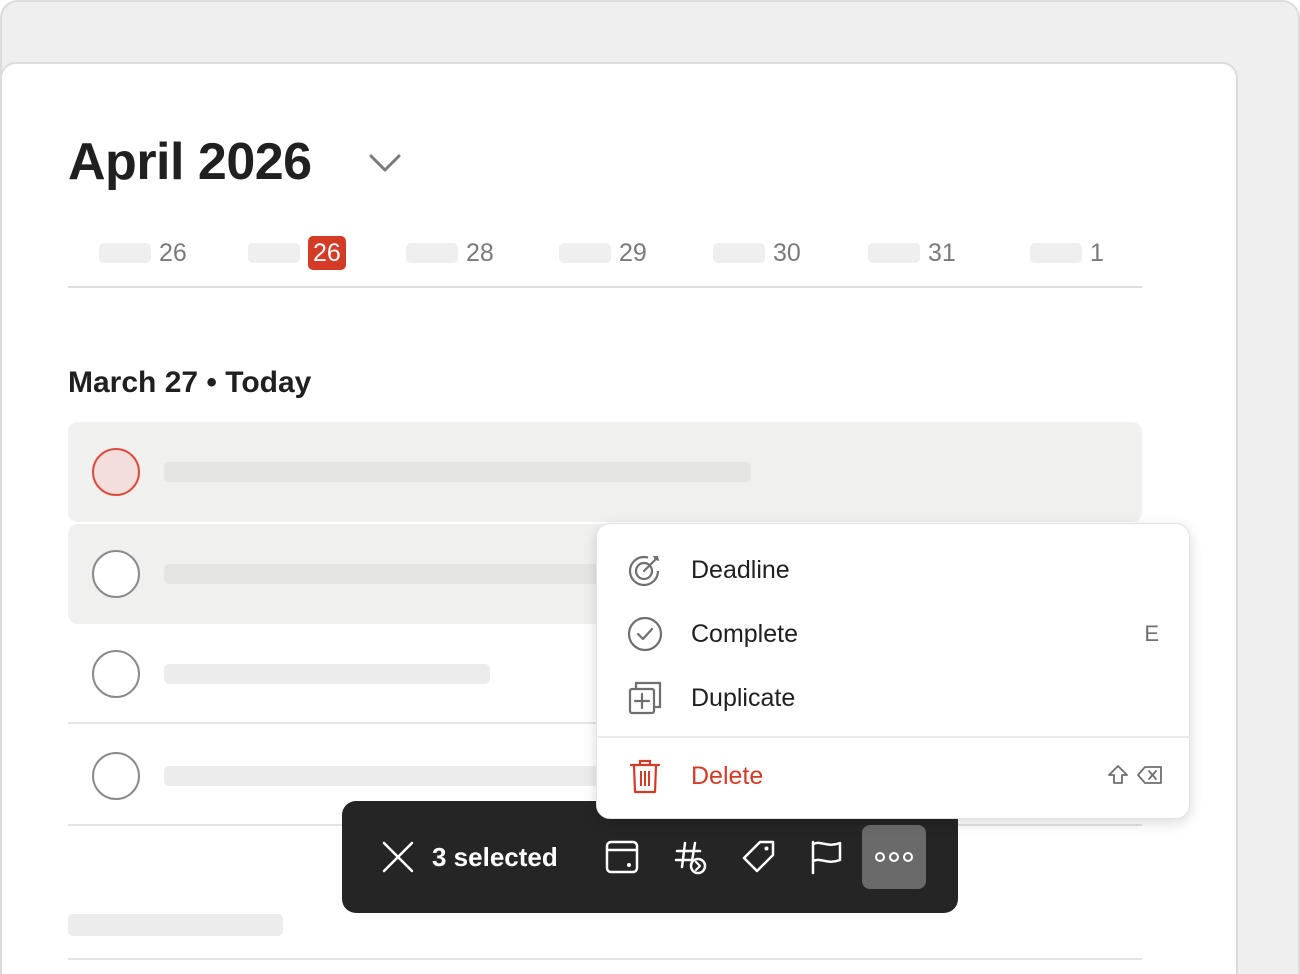  Describe the element at coordinates (894, 737) in the screenshot. I see `menu-divider` at that location.